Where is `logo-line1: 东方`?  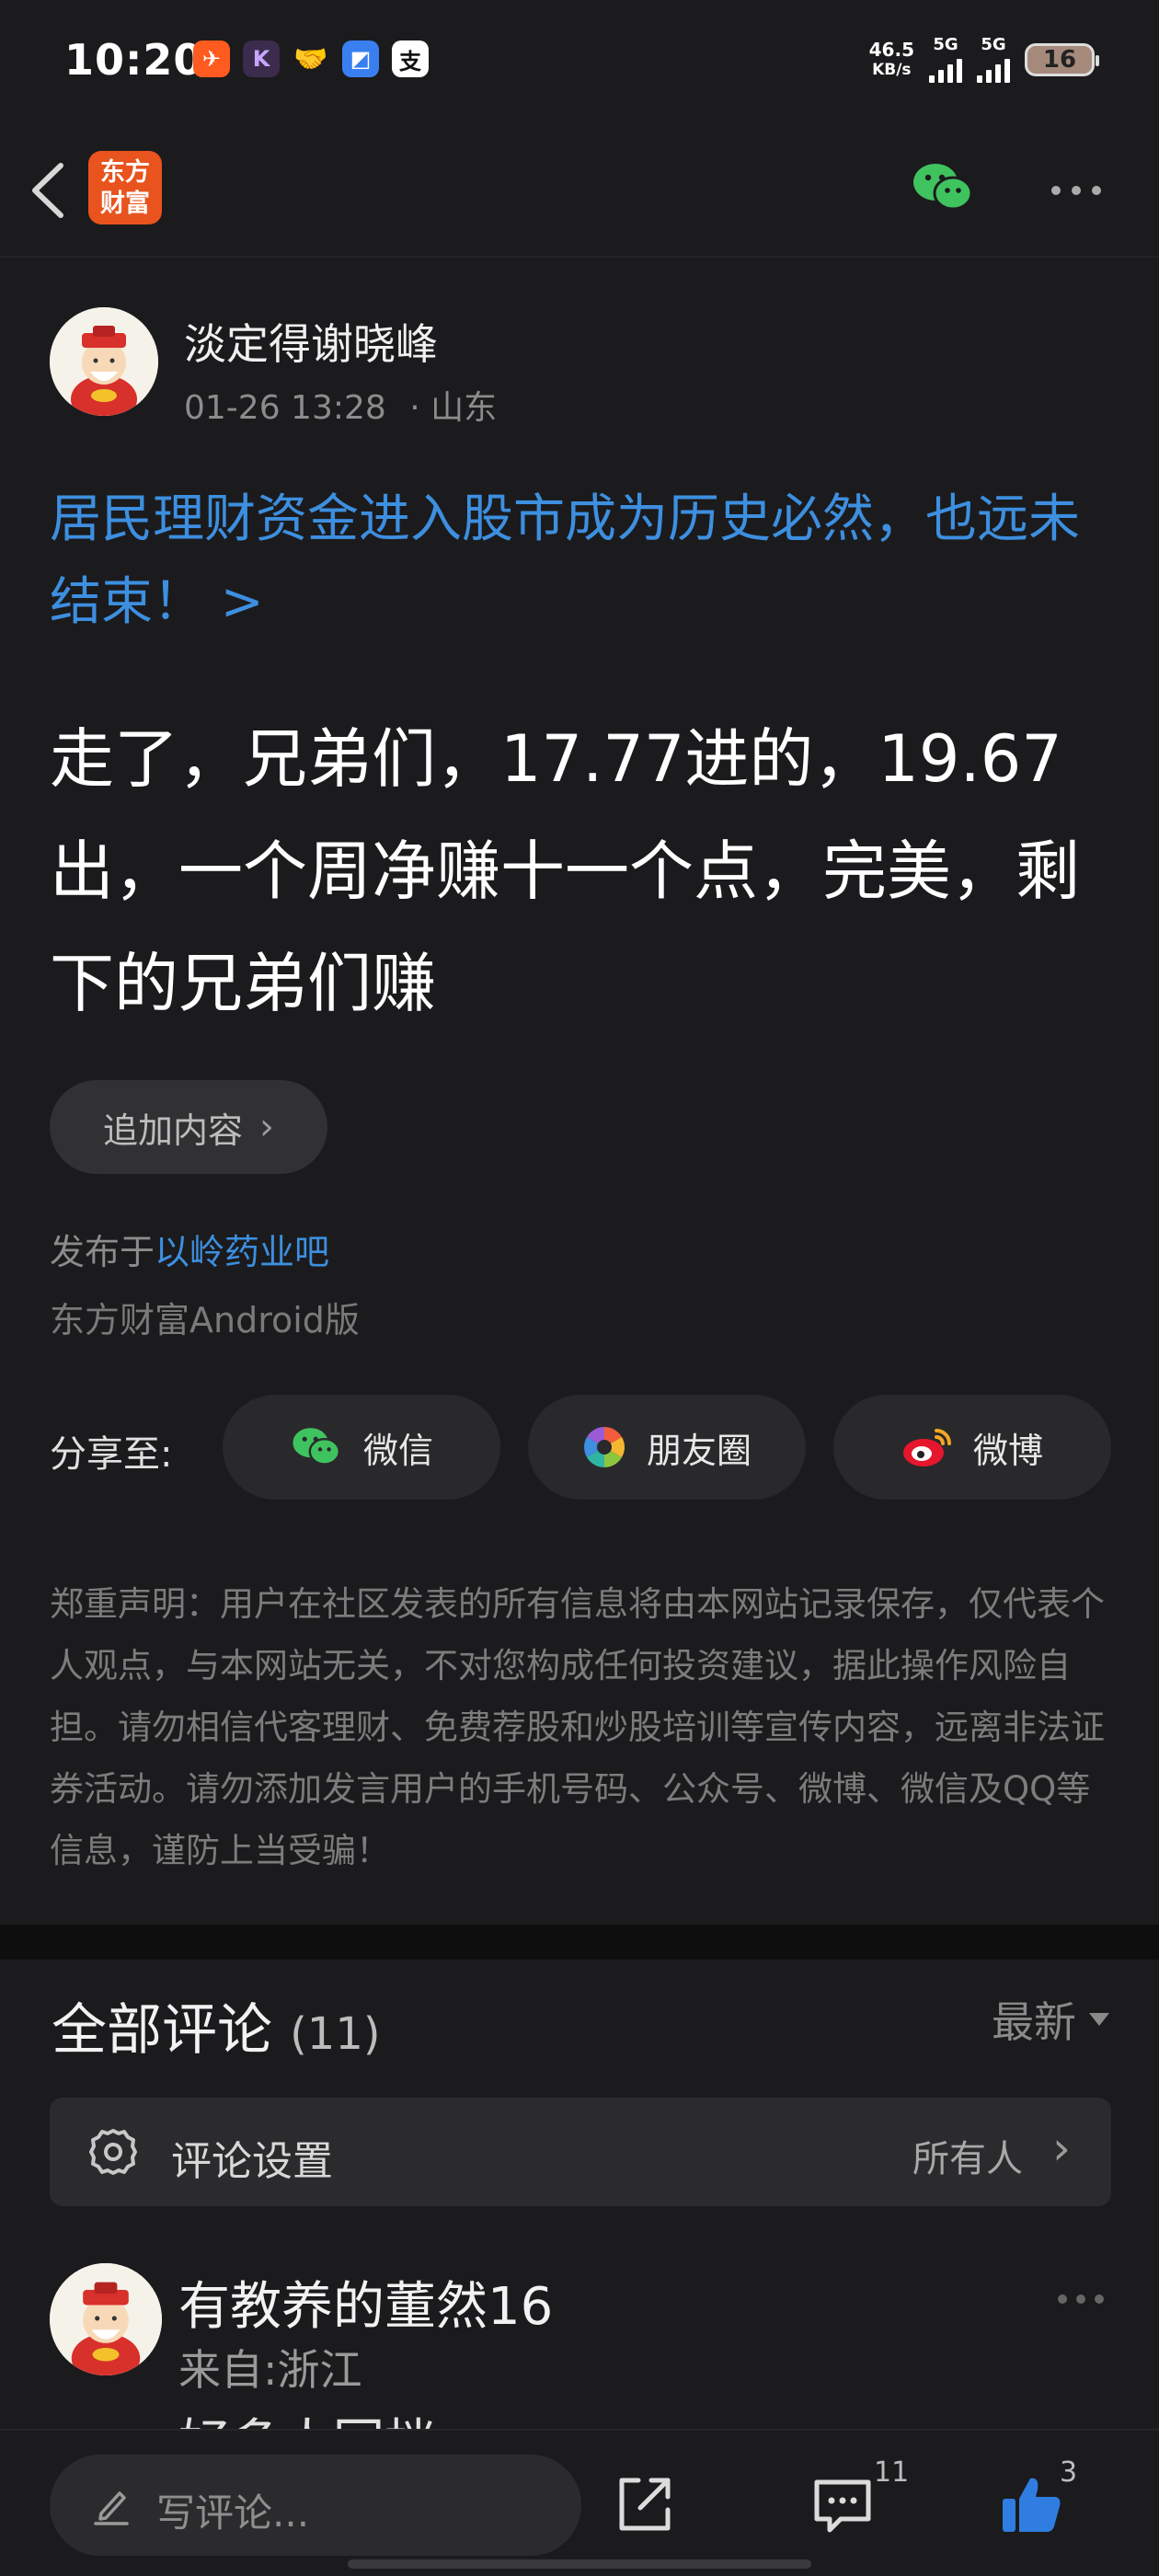 logo-line1: 东方 is located at coordinates (125, 172).